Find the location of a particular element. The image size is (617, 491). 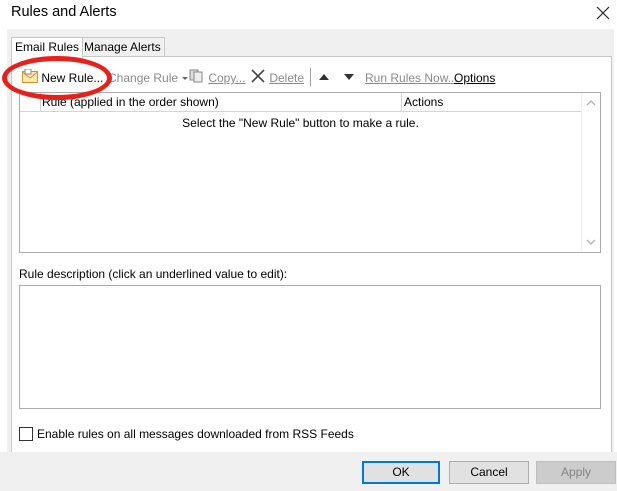

delete-button: Delete is located at coordinates (277, 77).